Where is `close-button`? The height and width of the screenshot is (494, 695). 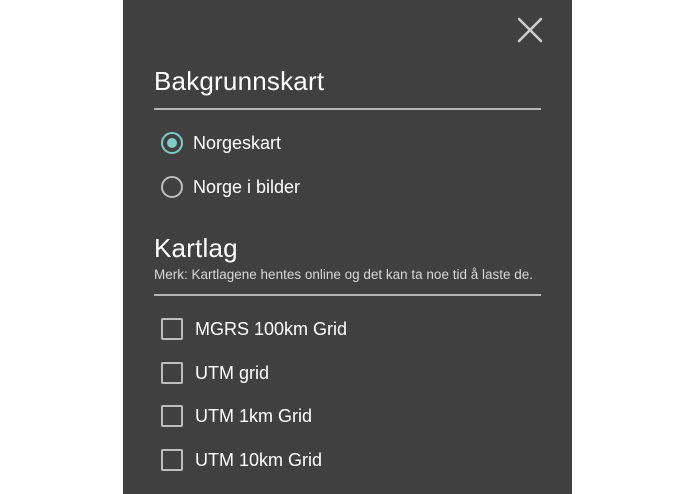
close-button is located at coordinates (530, 30).